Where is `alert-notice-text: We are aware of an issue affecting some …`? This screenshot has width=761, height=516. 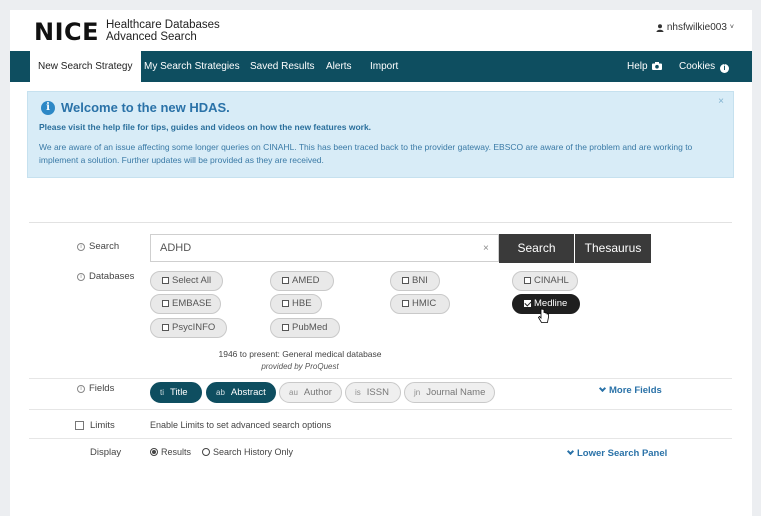
alert-notice-text: We are aware of an issue affecting some … is located at coordinates (366, 153).